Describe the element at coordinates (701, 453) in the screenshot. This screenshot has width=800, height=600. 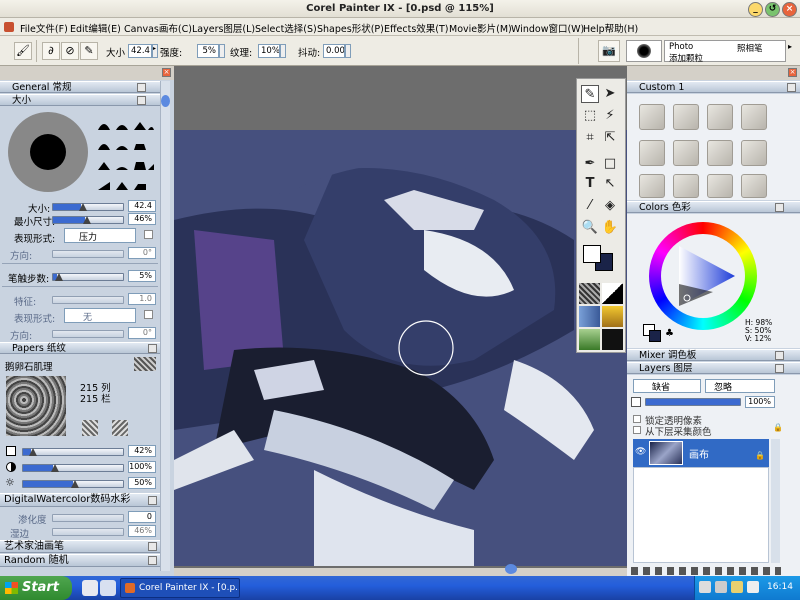
I see `layer-row-canvas: 👁 画布 🔒` at that location.